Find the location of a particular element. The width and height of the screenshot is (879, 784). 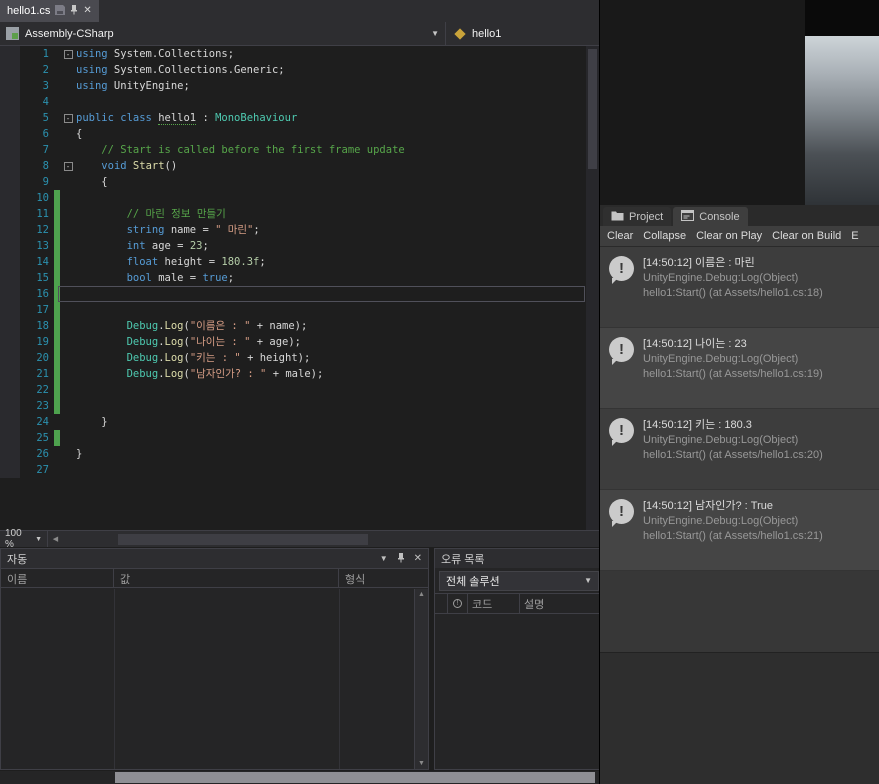

column-header-code: 코드 is located at coordinates (494, 603).